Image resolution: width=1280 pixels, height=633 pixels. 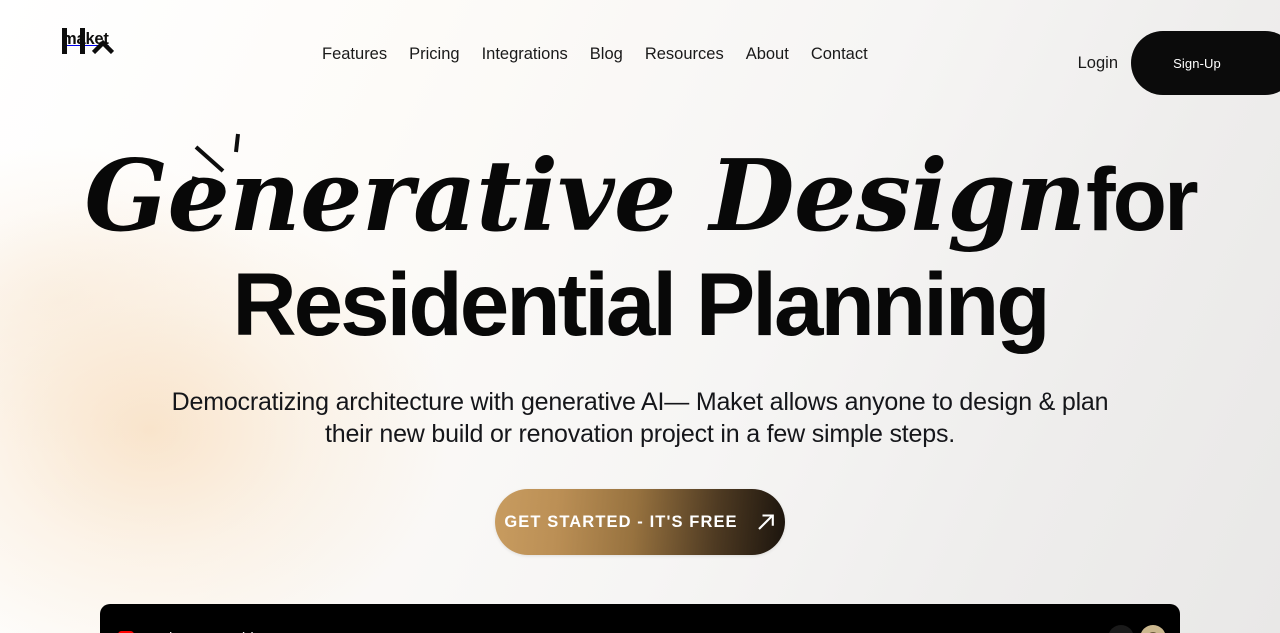 What do you see at coordinates (103, 47) in the screenshot?
I see `chevron-up-icon` at bounding box center [103, 47].